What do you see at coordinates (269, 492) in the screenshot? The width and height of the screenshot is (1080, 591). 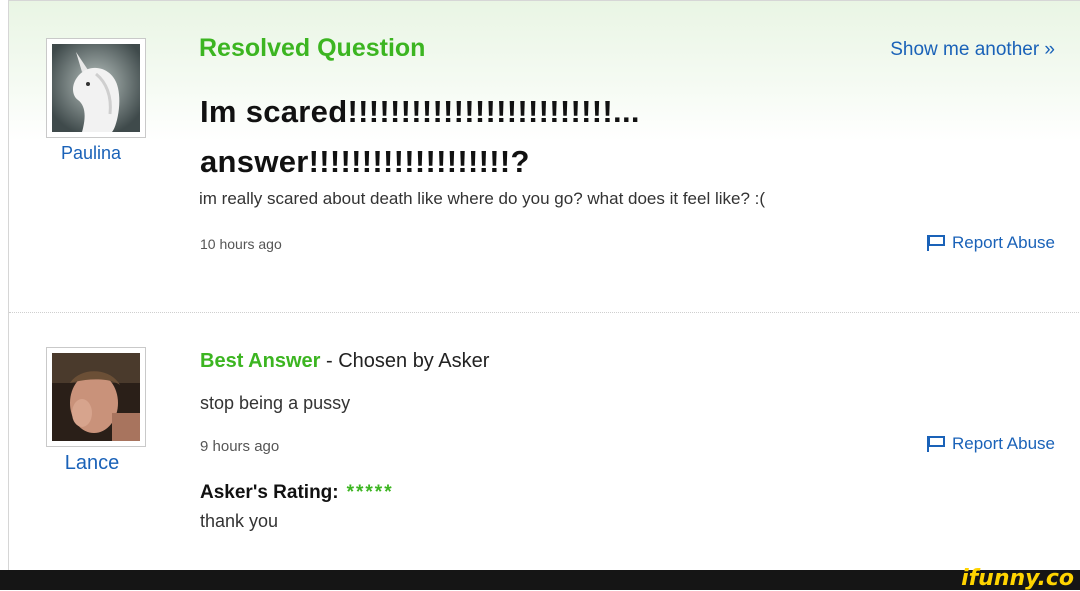 I see `rating-label: Asker's Rating:` at bounding box center [269, 492].